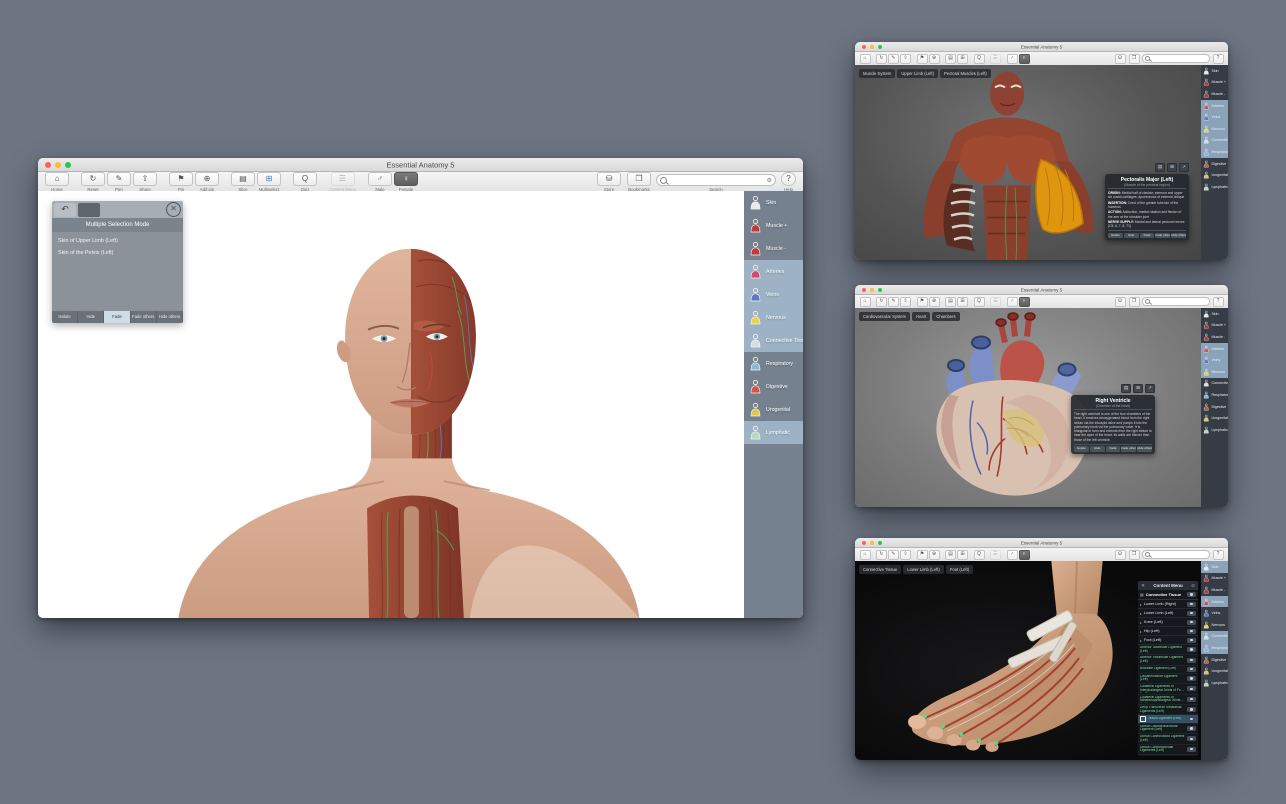 This screenshot has width=1286, height=804. What do you see at coordinates (917, 73) in the screenshot?
I see `breadcrumb-tag: Upper Limb (Left)` at bounding box center [917, 73].